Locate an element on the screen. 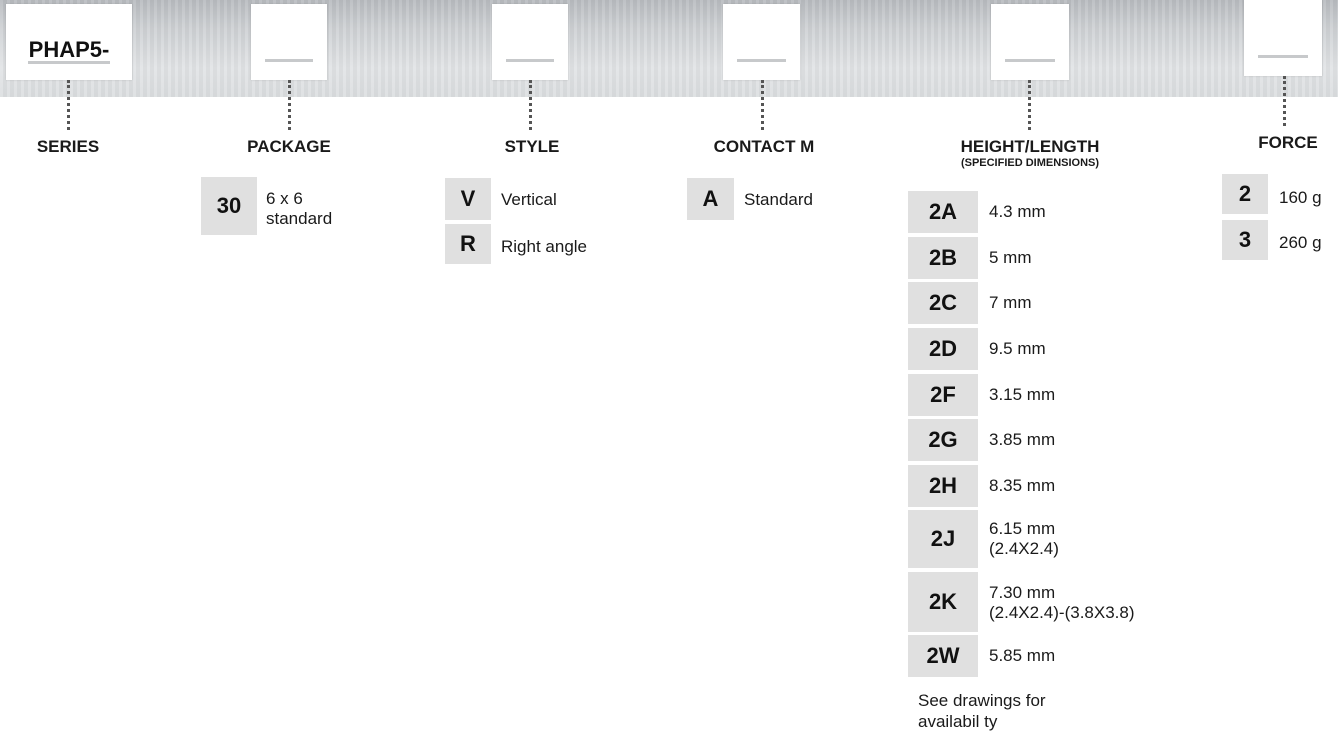 The width and height of the screenshot is (1338, 735). force-connector is located at coordinates (1284, 101).